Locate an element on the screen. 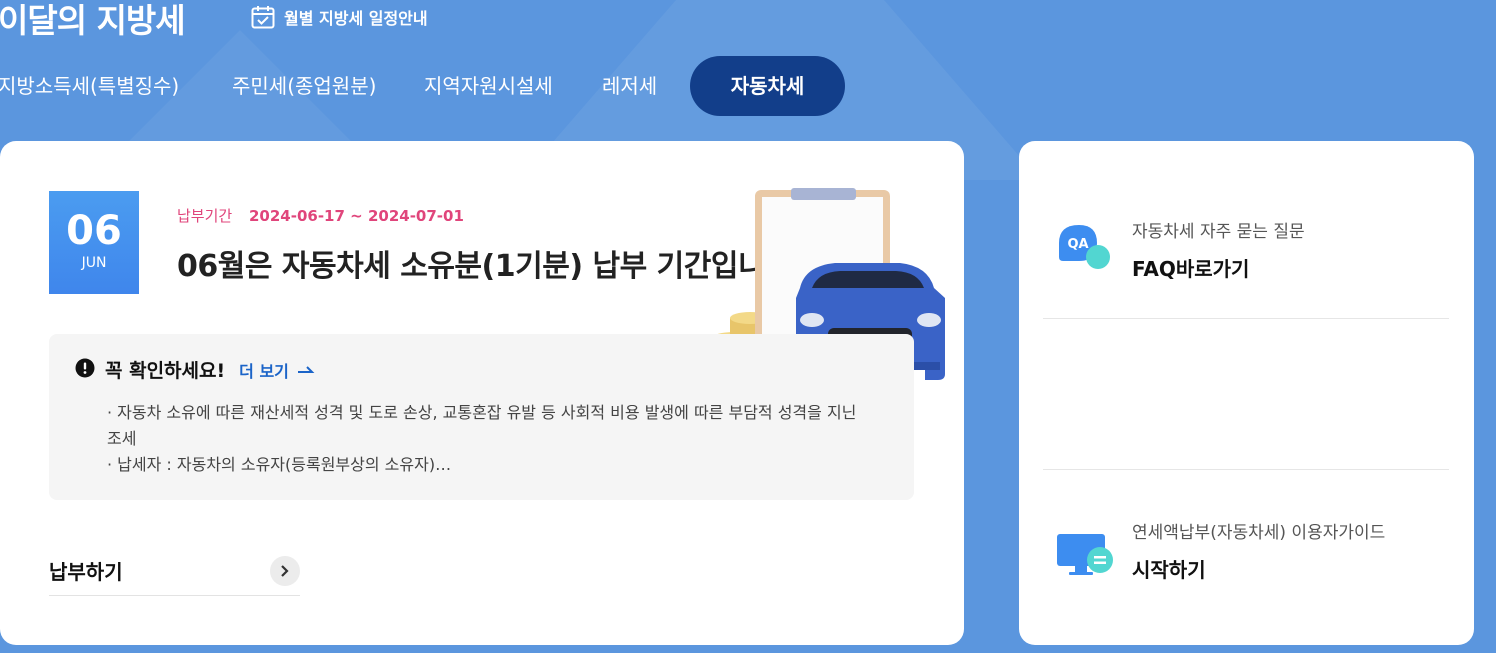  tab-regional-resource-tax: 지역자원시설세 is located at coordinates (488, 86).